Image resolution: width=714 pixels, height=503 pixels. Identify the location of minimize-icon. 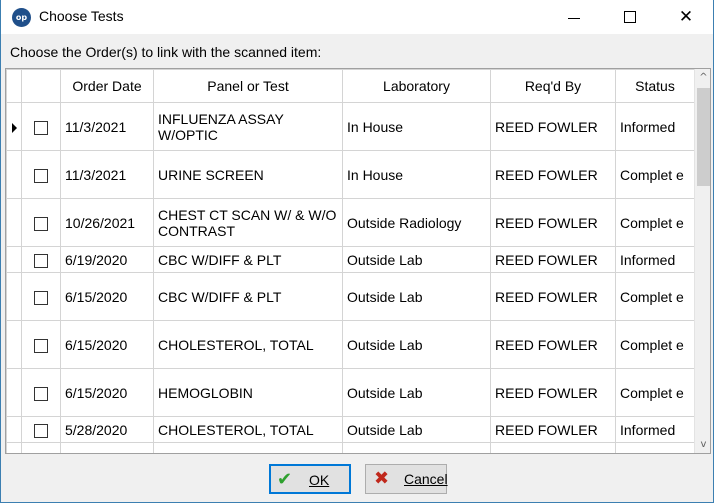
(574, 18).